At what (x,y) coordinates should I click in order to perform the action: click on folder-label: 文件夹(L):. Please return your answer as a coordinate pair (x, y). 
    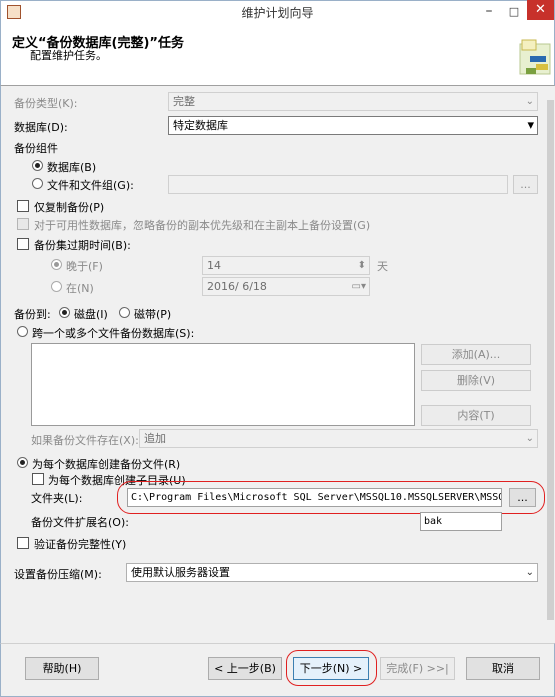
    Looking at the image, I should click on (57, 498).